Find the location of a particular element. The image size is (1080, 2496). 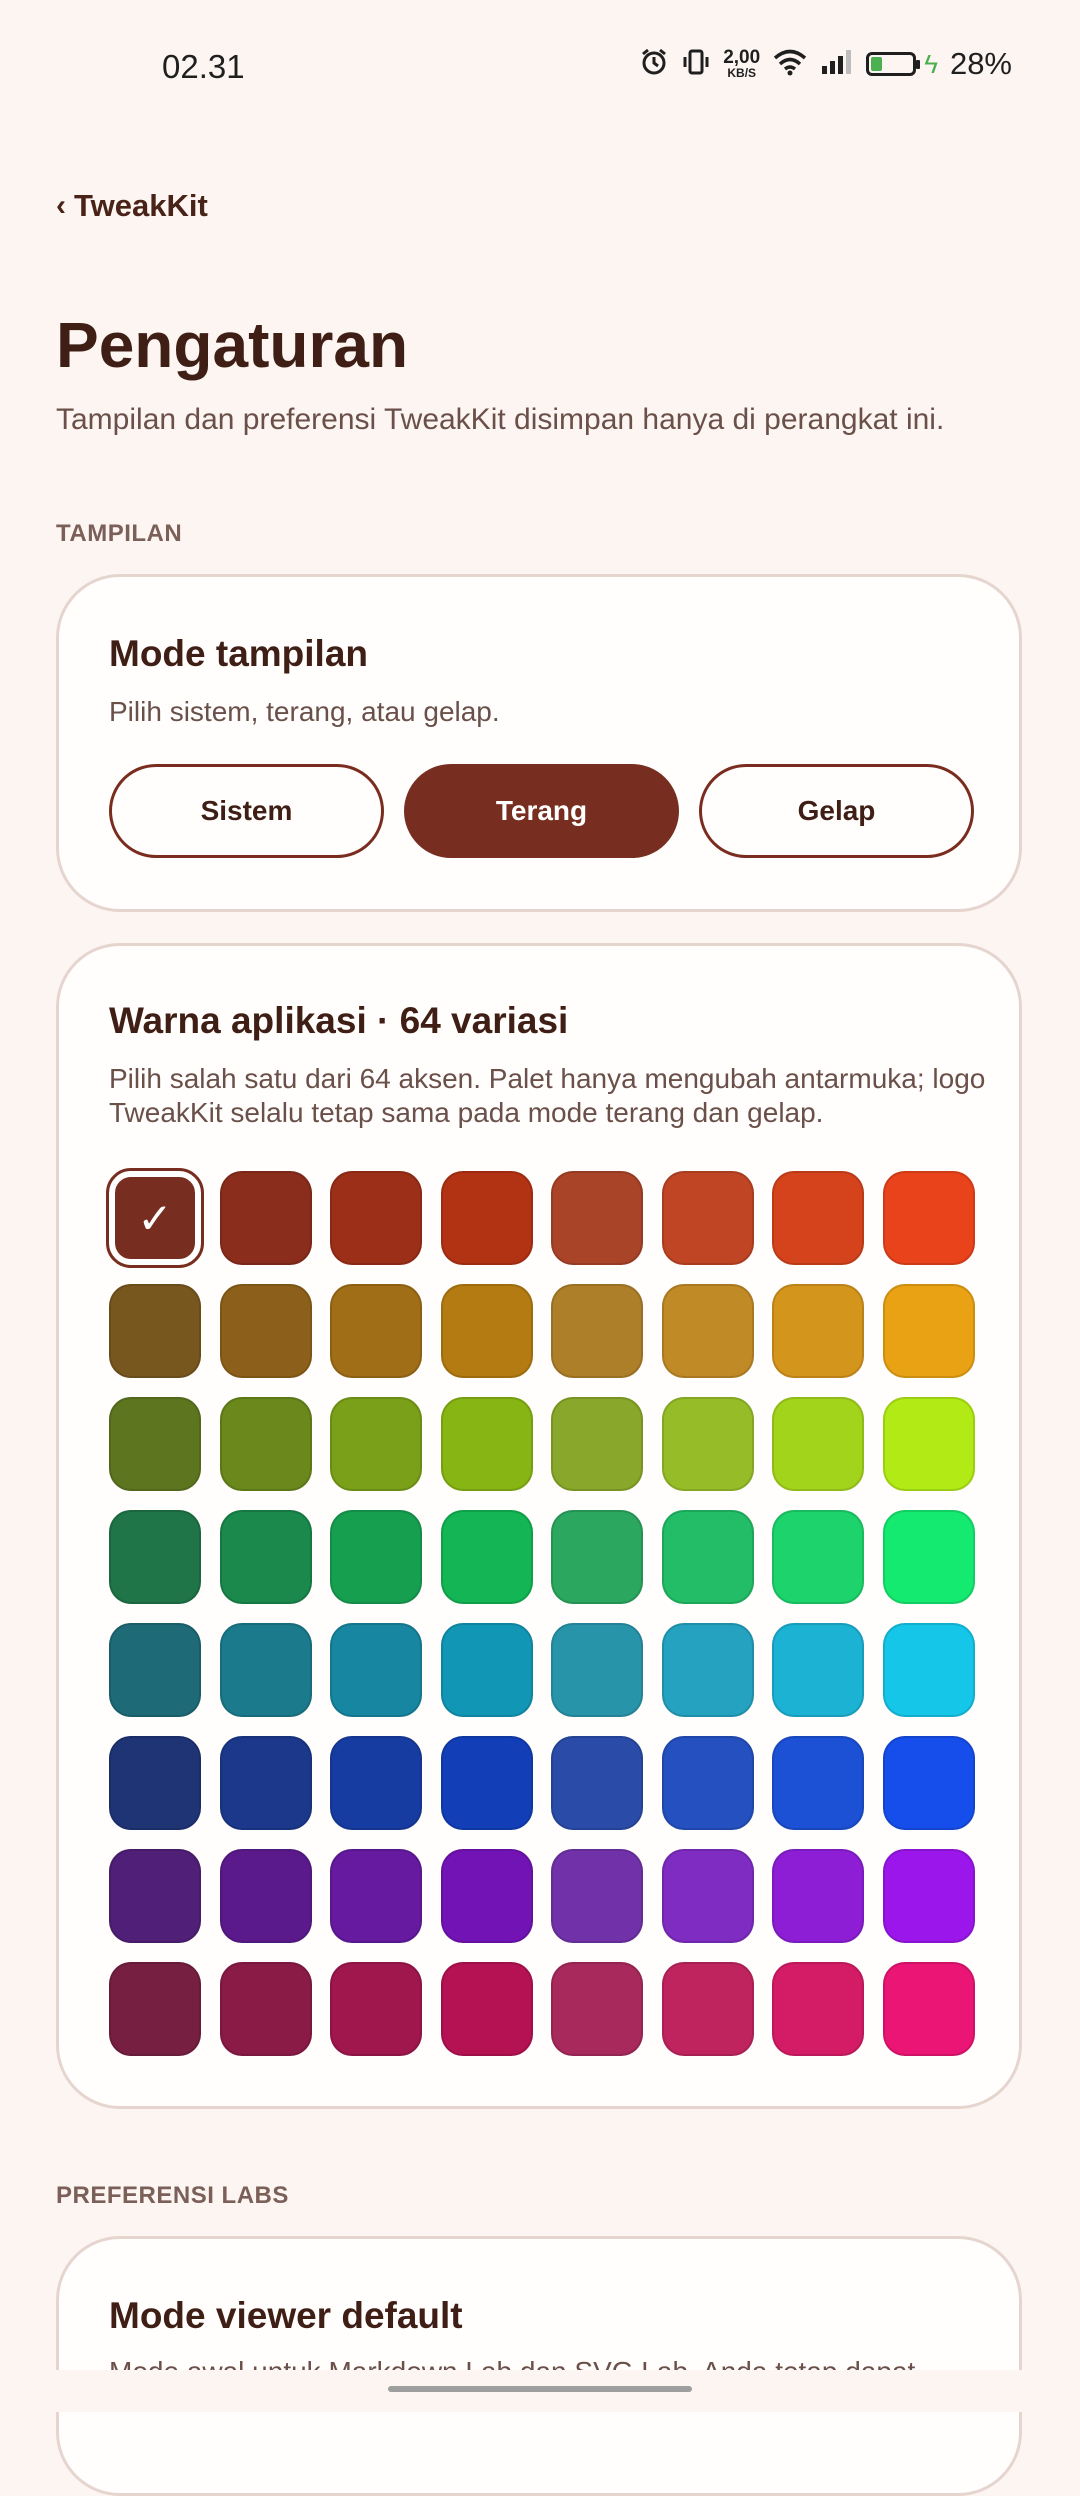

battery-icon is located at coordinates (893, 64).